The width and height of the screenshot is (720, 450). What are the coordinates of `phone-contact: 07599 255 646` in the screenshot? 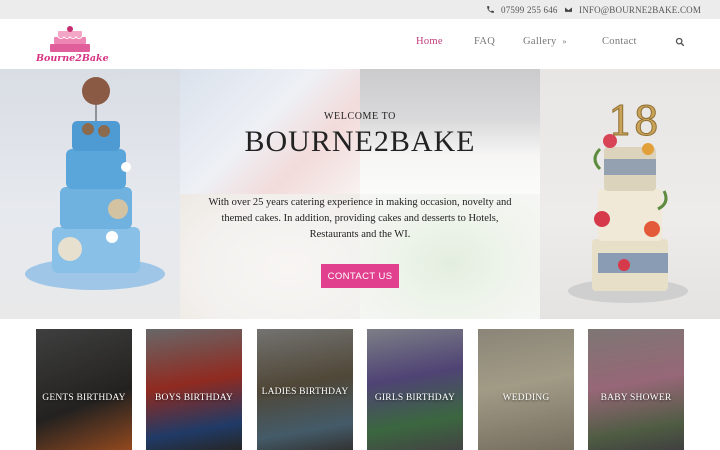 It's located at (522, 9).